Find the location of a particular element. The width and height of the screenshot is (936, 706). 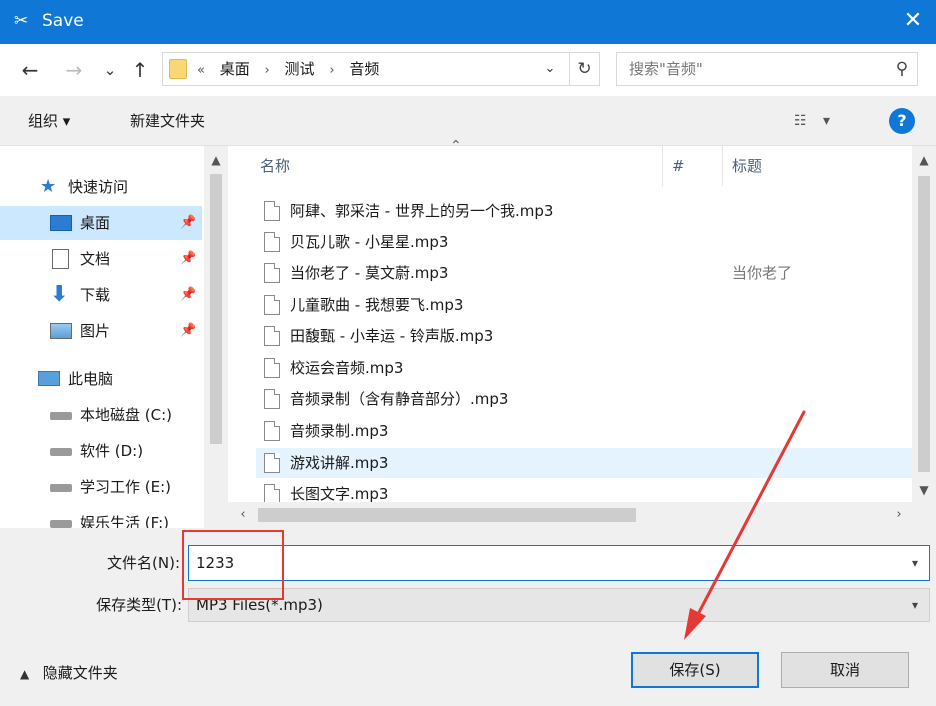

scroll-down-icon: ▼ is located at coordinates (924, 490).